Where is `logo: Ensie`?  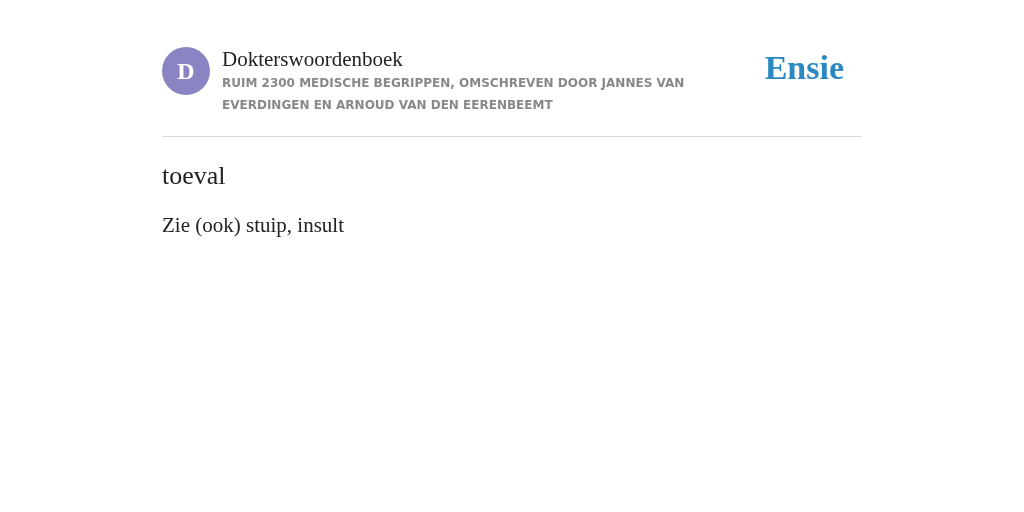
logo: Ensie is located at coordinates (804, 68).